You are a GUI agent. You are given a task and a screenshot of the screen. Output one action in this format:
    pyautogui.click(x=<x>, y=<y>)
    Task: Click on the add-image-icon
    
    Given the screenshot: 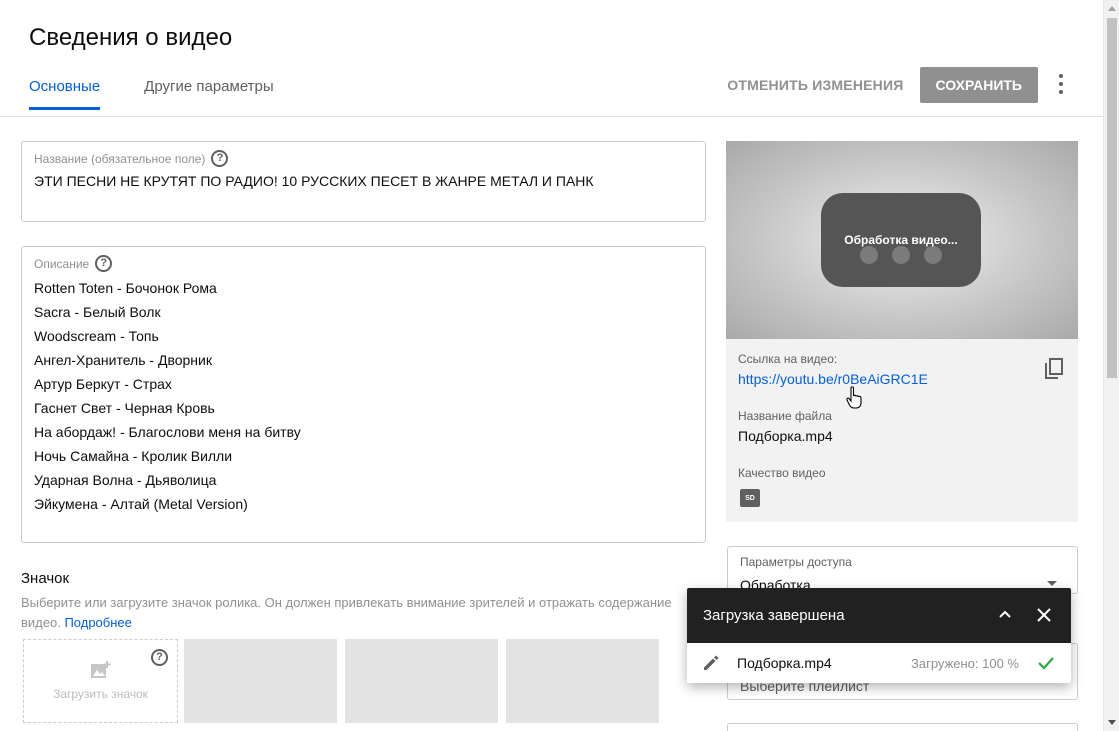 What is the action you would take?
    pyautogui.click(x=100, y=669)
    